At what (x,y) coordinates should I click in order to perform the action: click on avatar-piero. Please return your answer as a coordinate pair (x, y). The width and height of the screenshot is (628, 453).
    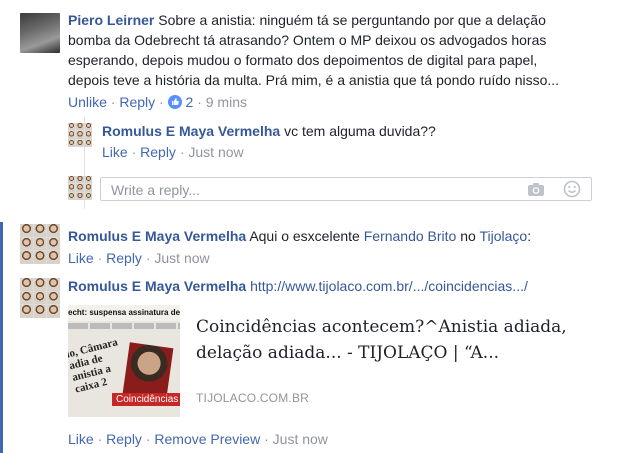
    Looking at the image, I should click on (40, 33).